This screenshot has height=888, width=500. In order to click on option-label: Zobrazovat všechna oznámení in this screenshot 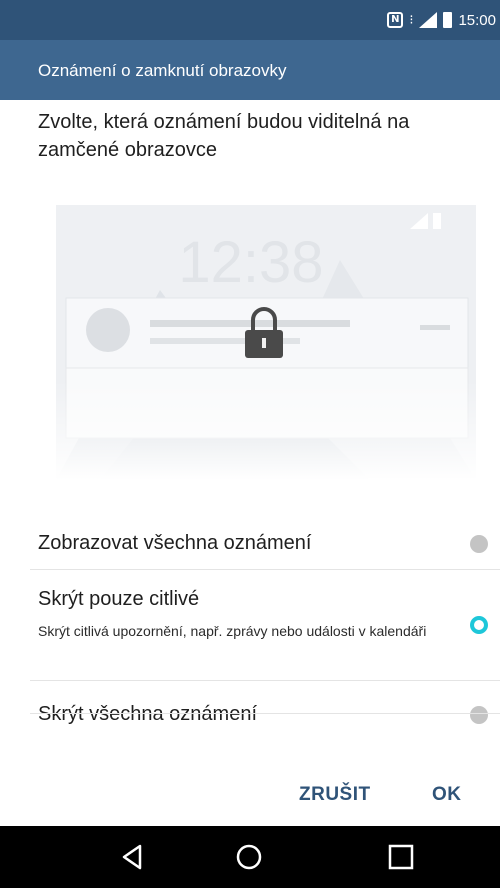, I will do `click(175, 543)`.